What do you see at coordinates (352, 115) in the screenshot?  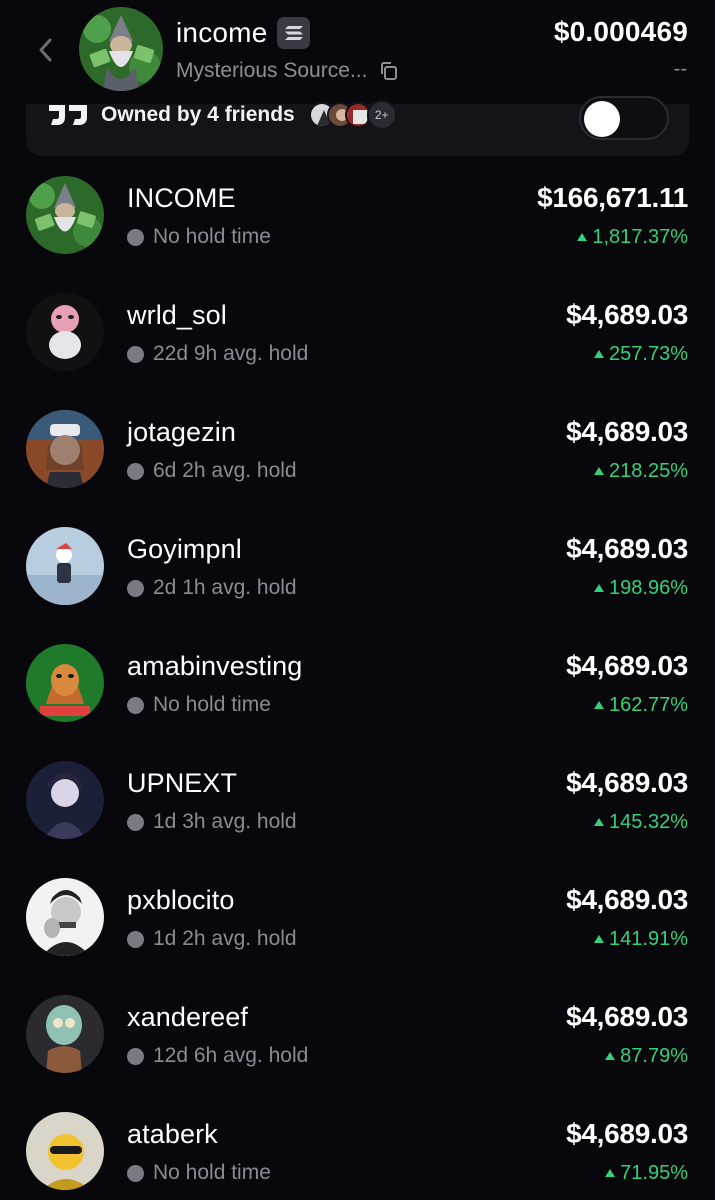 I see `friend-avatars: 2+` at bounding box center [352, 115].